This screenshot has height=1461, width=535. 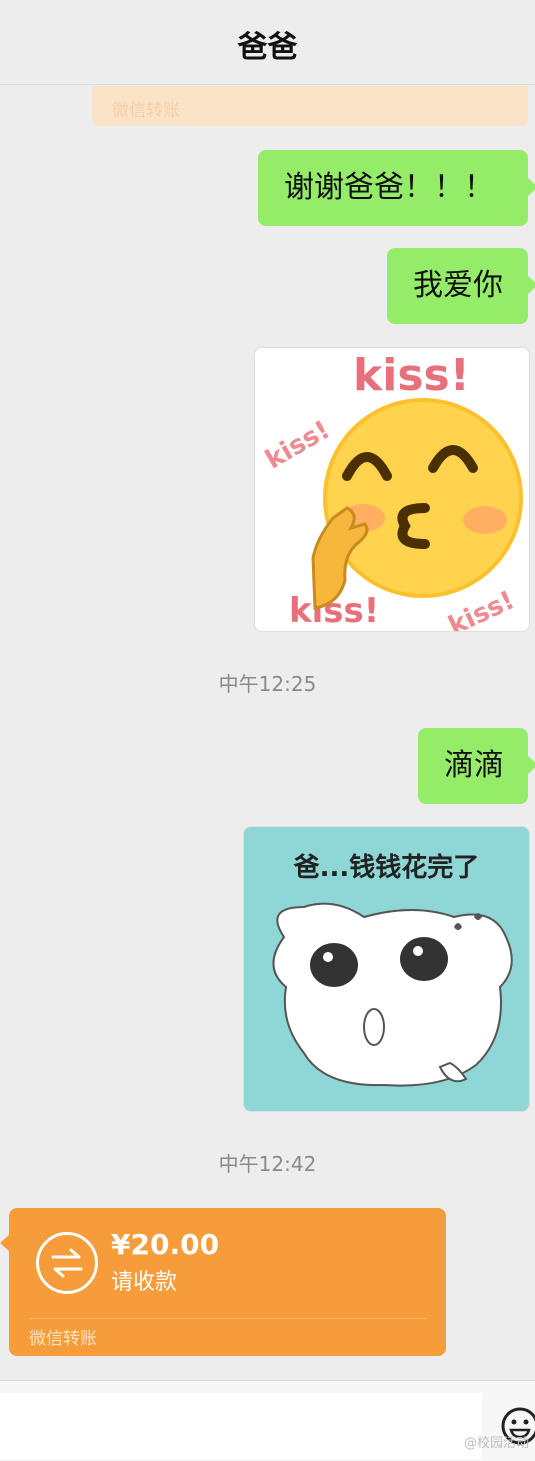 What do you see at coordinates (165, 1244) in the screenshot?
I see `transfer-amount: ¥20.00` at bounding box center [165, 1244].